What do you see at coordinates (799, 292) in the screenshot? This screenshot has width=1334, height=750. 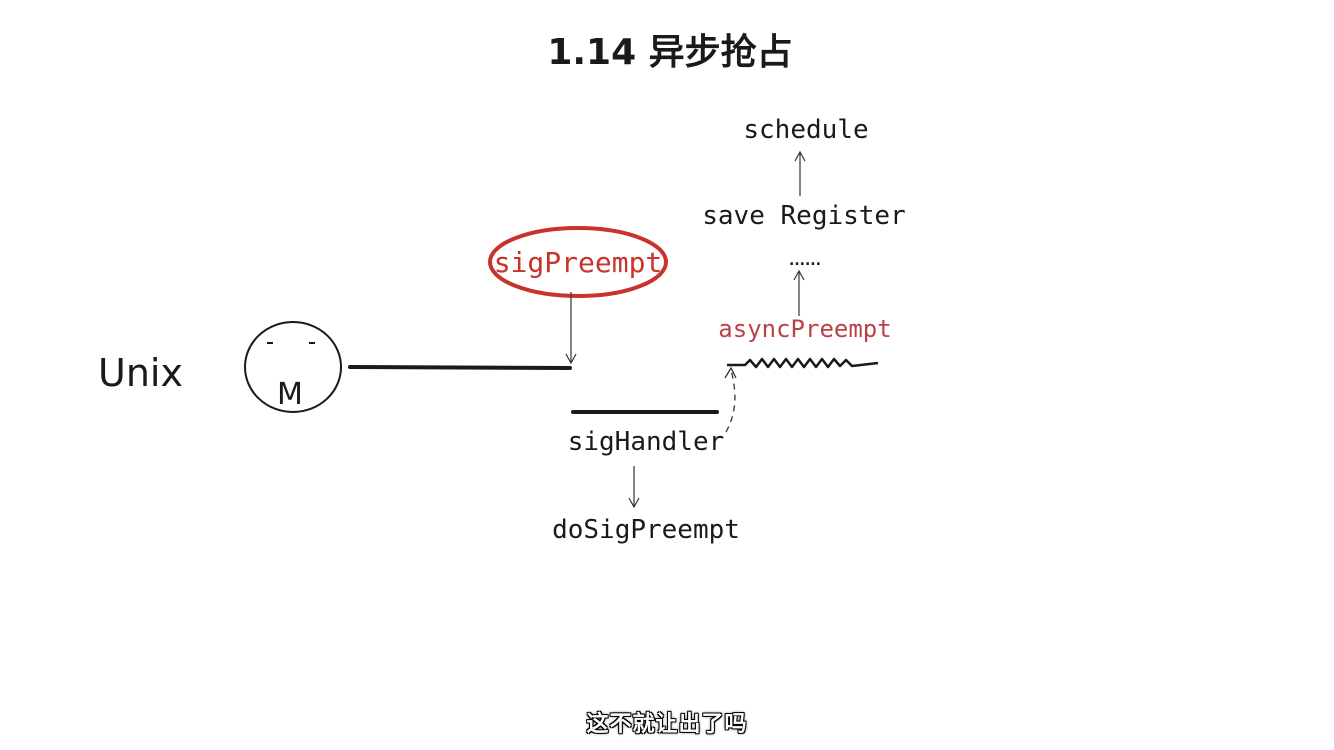 I see `arrow-asyncpreempt-to-ellipsis` at bounding box center [799, 292].